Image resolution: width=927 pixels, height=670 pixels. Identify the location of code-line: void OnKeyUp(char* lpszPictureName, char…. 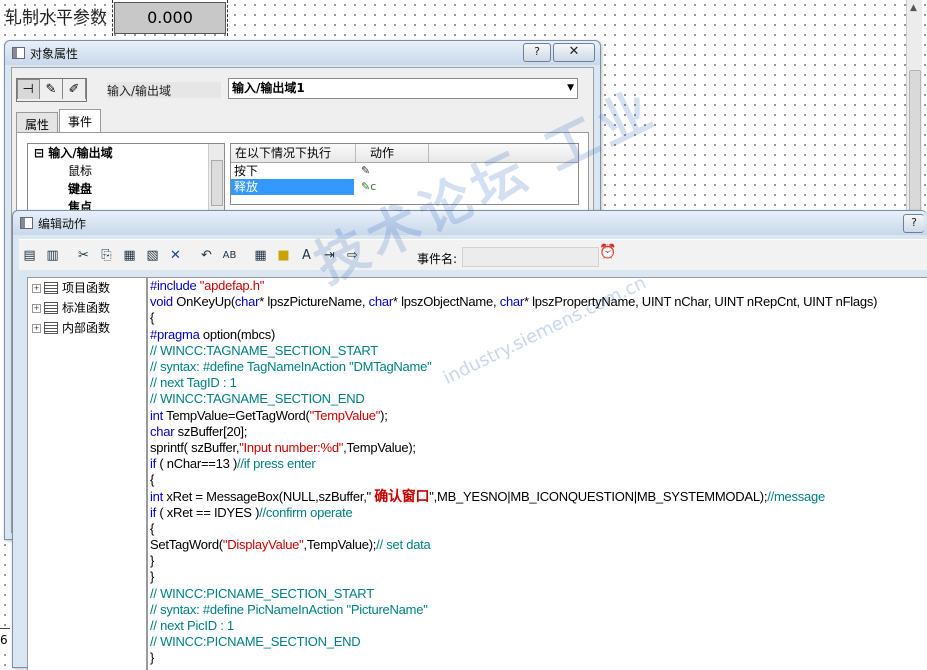
(537, 302).